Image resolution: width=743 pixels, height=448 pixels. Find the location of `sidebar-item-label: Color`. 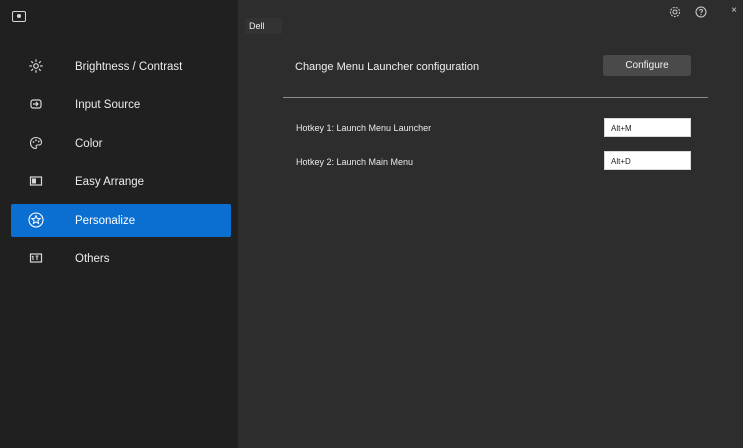

sidebar-item-label: Color is located at coordinates (89, 143).